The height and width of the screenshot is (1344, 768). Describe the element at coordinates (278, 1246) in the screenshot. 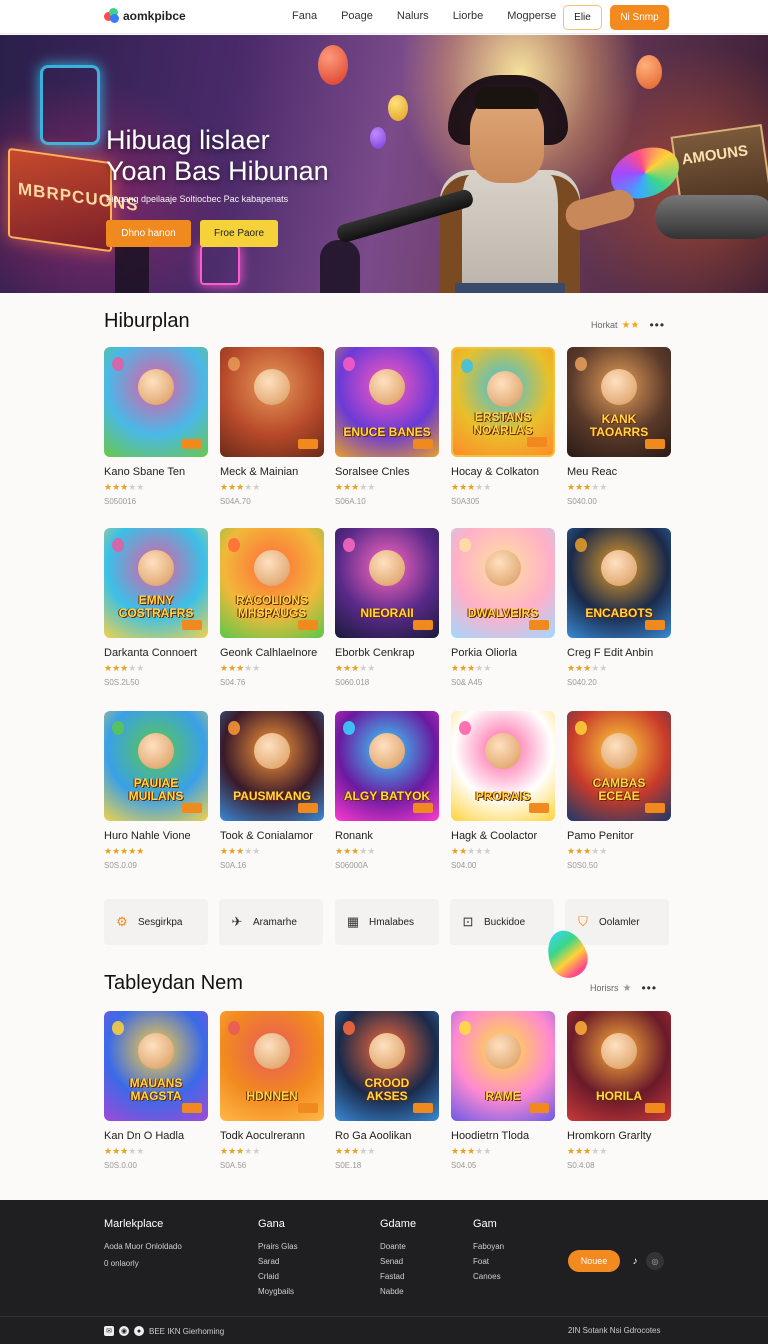

I see `footer-link: Prairs Glas` at that location.